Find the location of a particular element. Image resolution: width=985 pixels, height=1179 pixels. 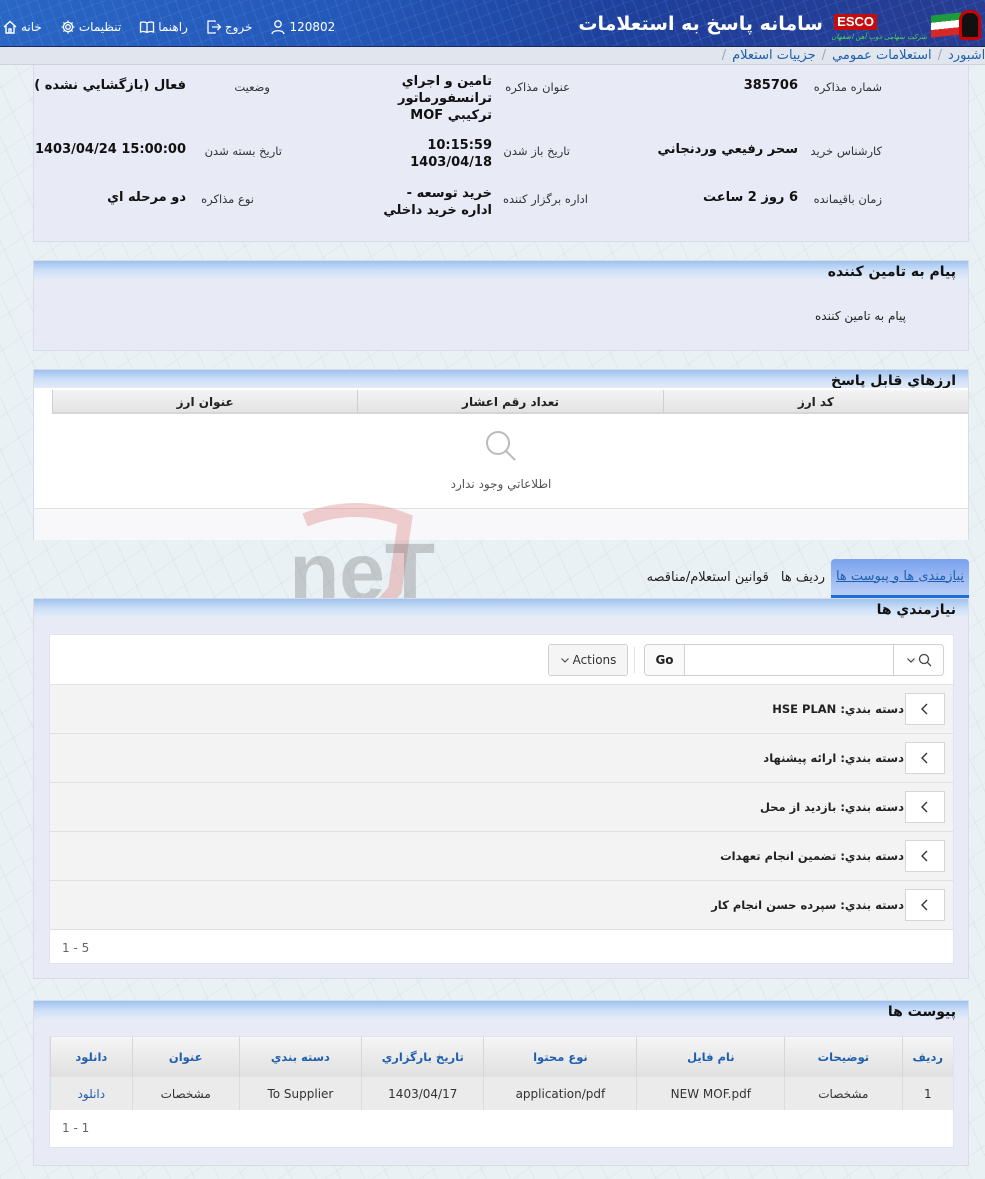

table-footer is located at coordinates (501, 524).